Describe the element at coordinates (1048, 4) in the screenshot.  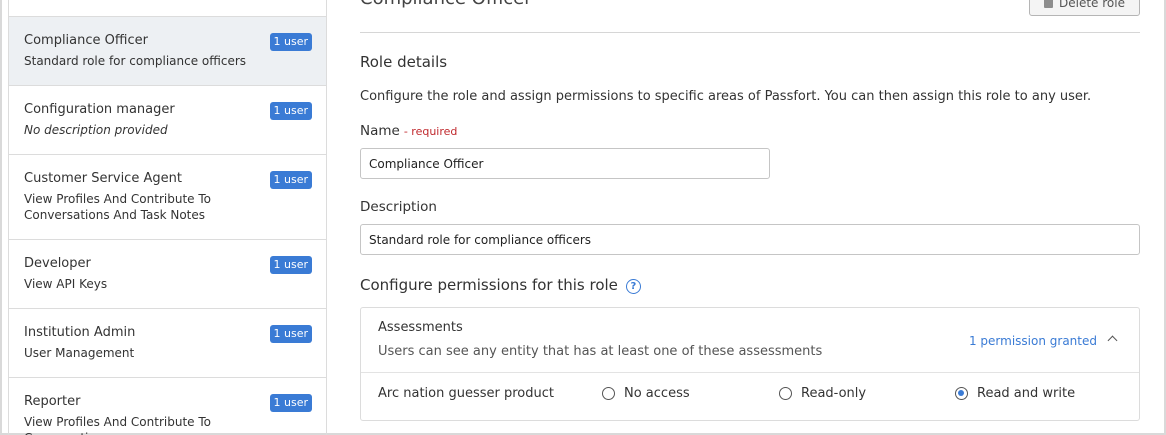
I see `trash-icon` at that location.